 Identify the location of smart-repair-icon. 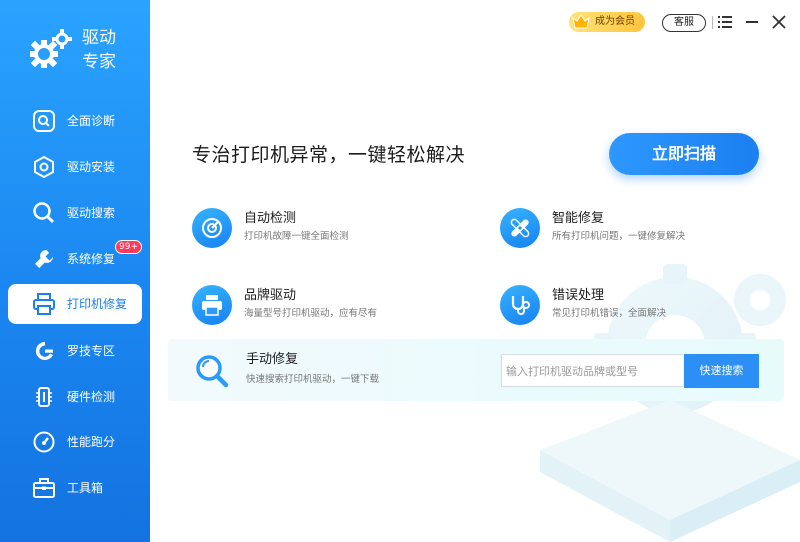
(520, 228).